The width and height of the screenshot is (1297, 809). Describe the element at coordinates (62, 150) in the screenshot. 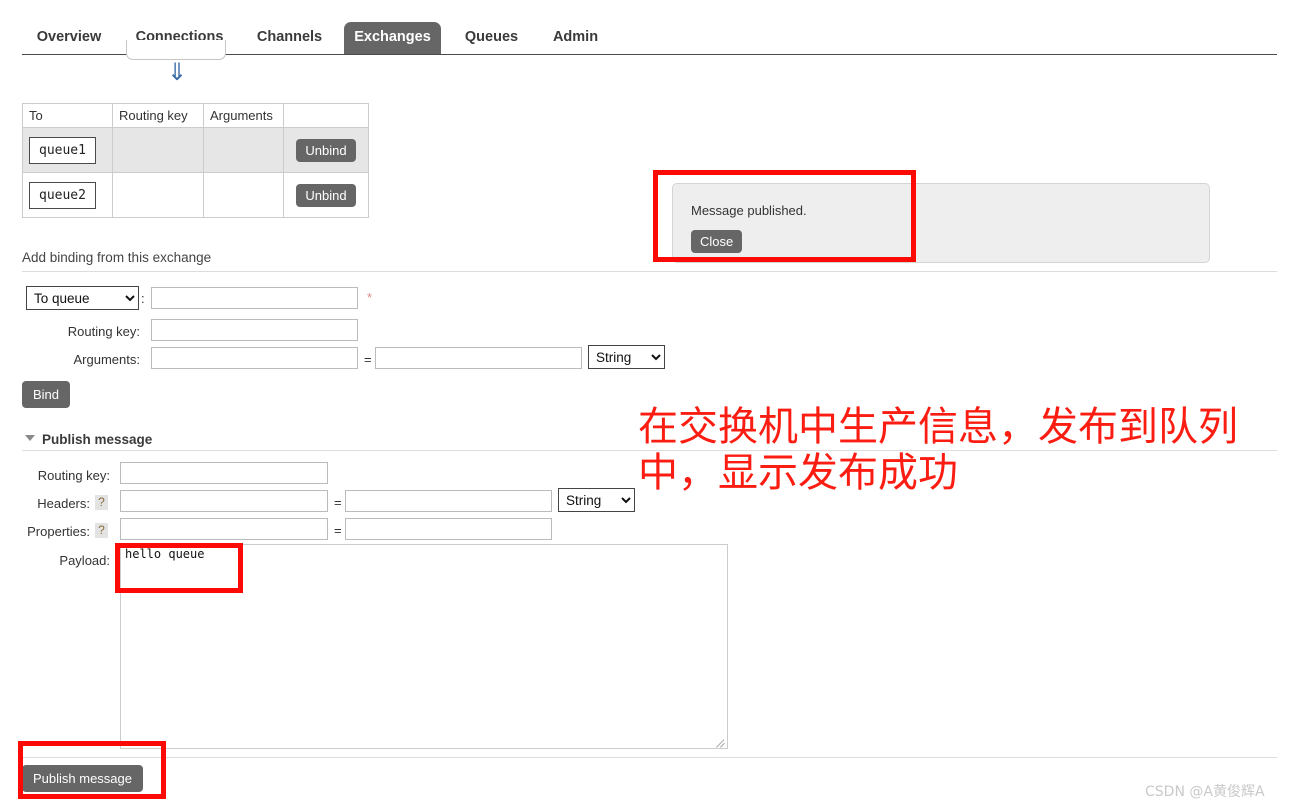

I see `queue-link: queue1` at that location.